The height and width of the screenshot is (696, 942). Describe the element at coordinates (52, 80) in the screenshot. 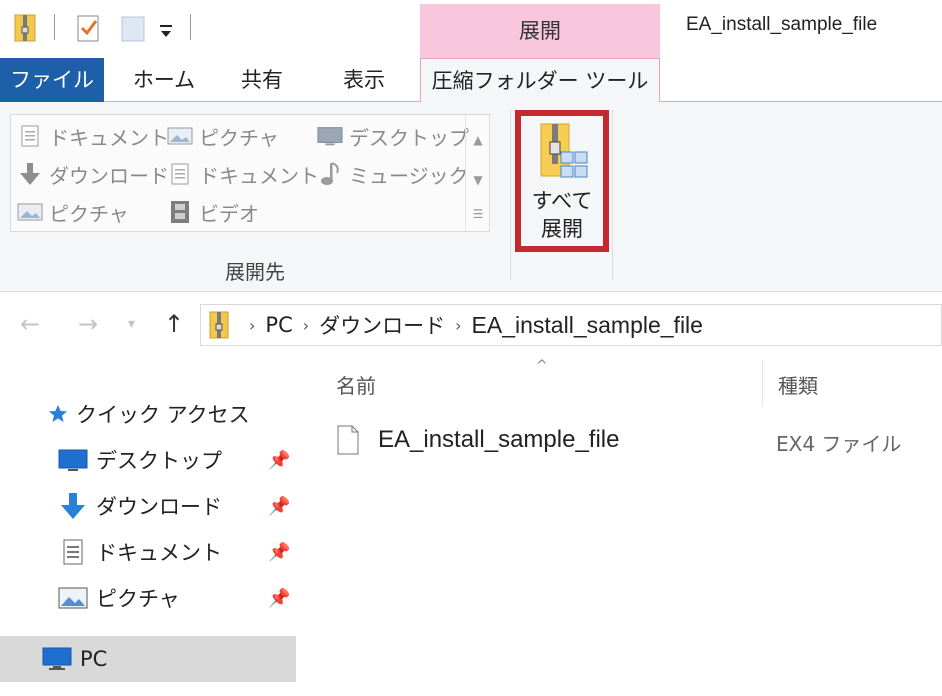

I see `tab-file: ファイル` at that location.